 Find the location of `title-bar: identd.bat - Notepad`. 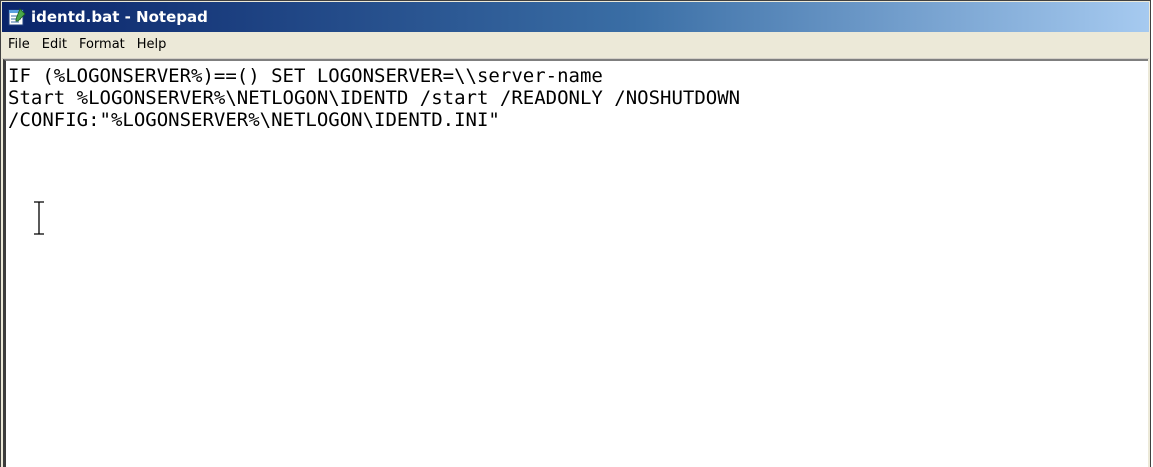

title-bar: identd.bat - Notepad is located at coordinates (575, 17).